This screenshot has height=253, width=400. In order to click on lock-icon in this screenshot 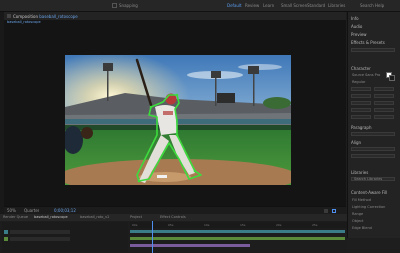, I will do `click(9, 16)`.